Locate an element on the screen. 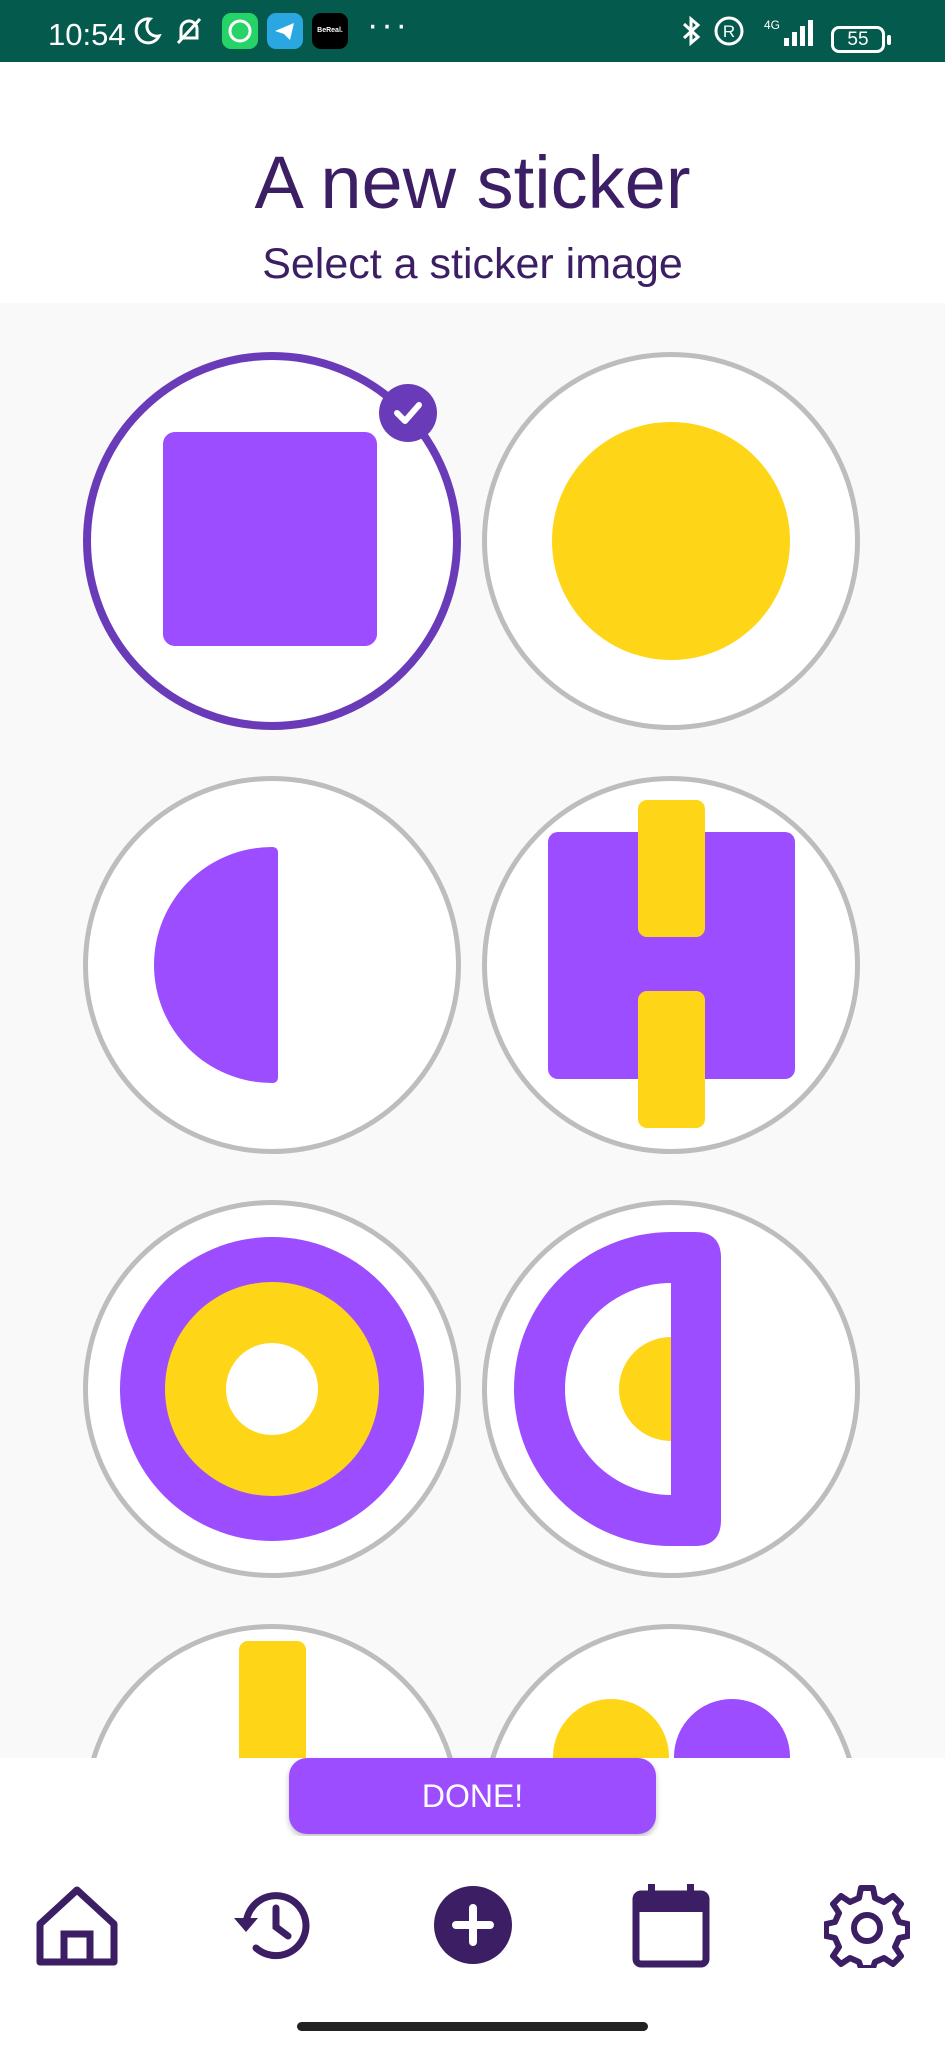  home-indicator is located at coordinates (472, 2026).